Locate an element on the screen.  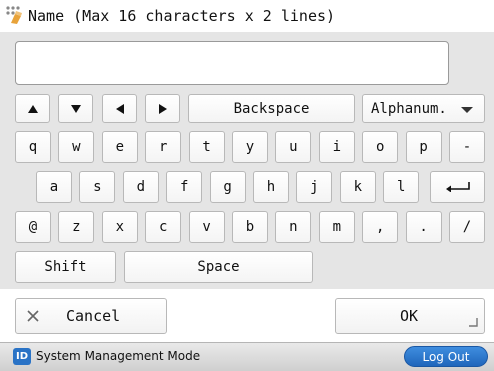
key-m: m is located at coordinates (336, 227).